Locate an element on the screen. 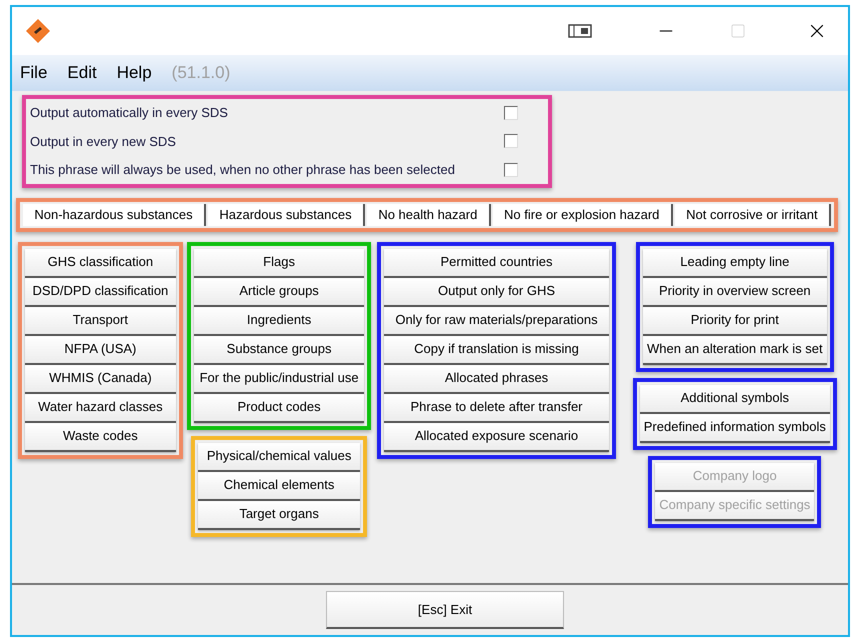  option-button: Additional symbols is located at coordinates (735, 399).